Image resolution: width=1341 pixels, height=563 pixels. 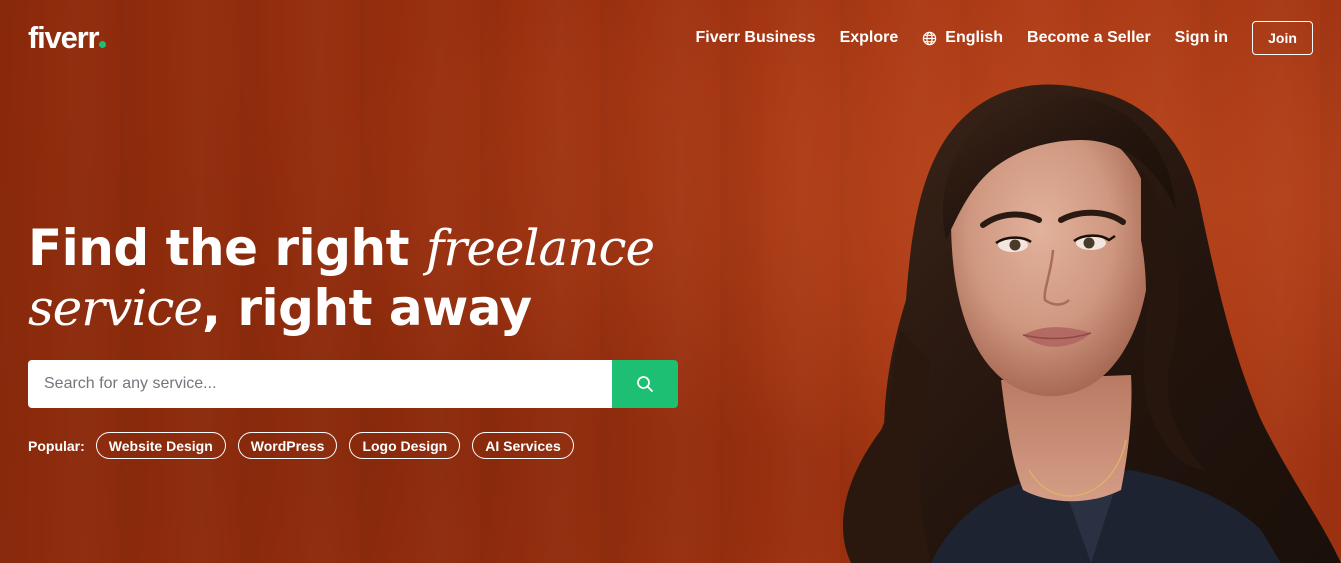 I want to click on search-bar, so click(x=353, y=384).